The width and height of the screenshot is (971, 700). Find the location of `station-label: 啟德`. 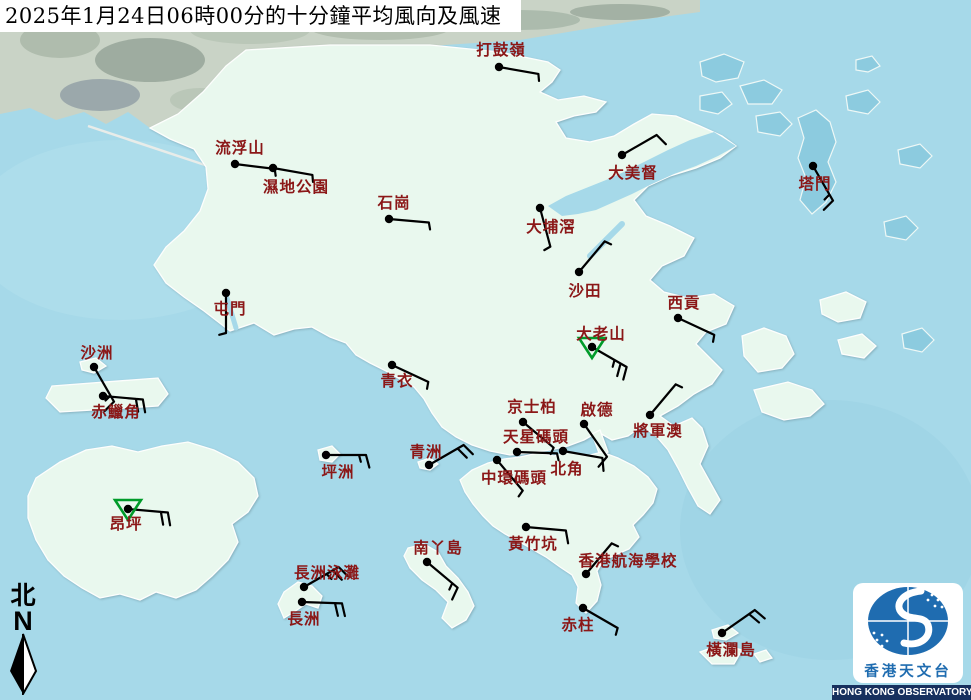

station-label: 啟德 is located at coordinates (596, 409).